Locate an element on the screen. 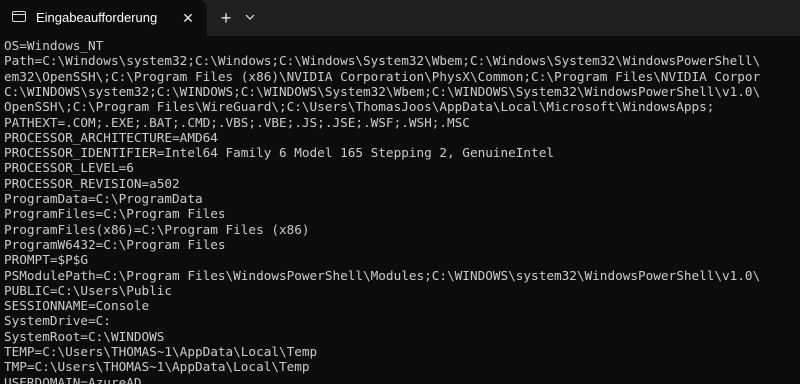 This screenshot has height=384, width=800. tab-dropdown-button is located at coordinates (250, 18).